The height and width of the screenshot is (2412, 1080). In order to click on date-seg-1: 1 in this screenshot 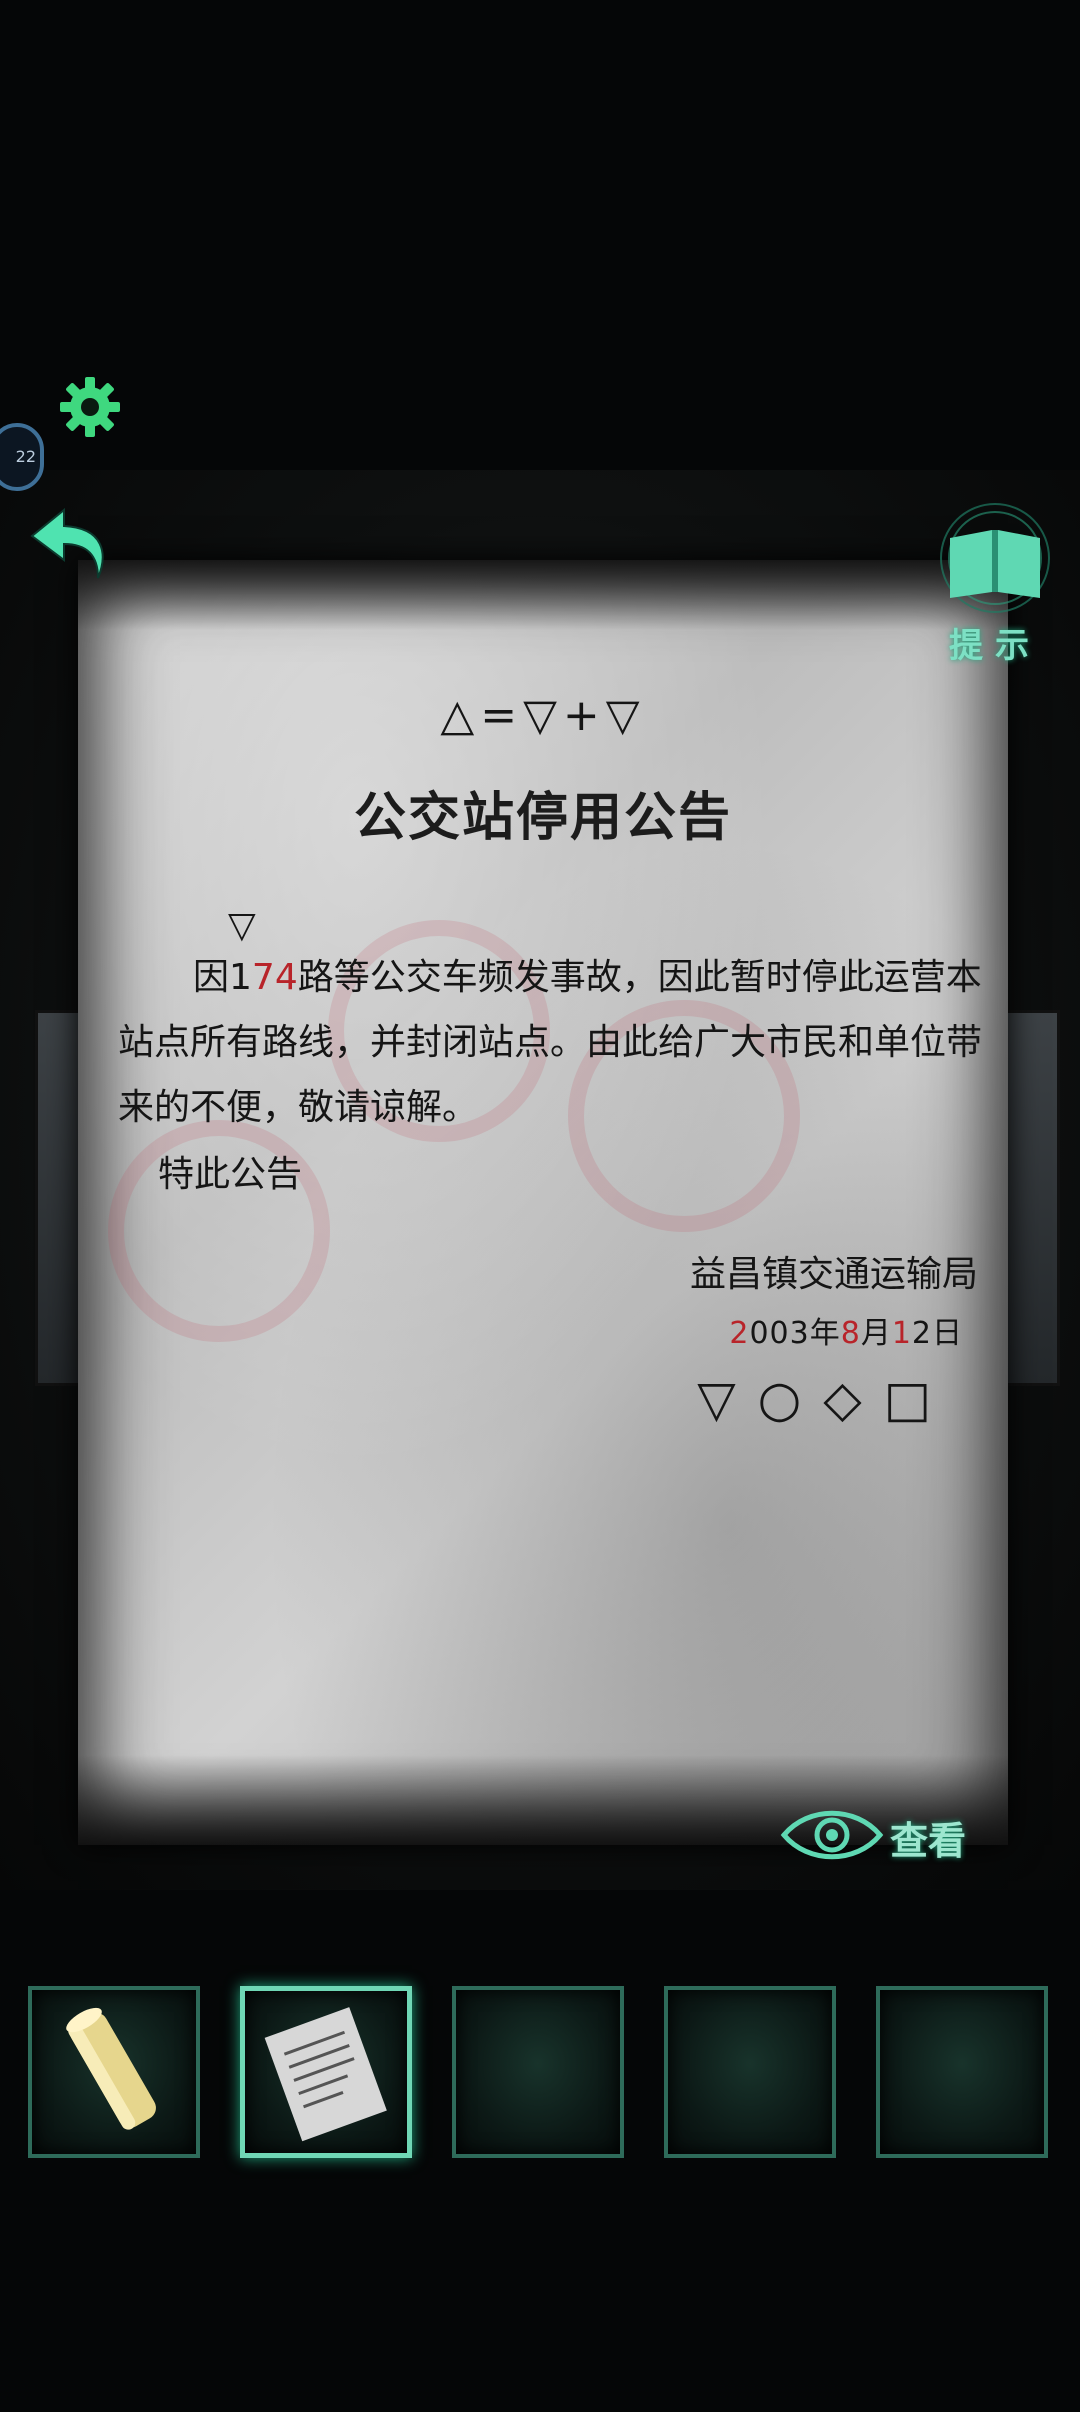, I will do `click(901, 1333)`.